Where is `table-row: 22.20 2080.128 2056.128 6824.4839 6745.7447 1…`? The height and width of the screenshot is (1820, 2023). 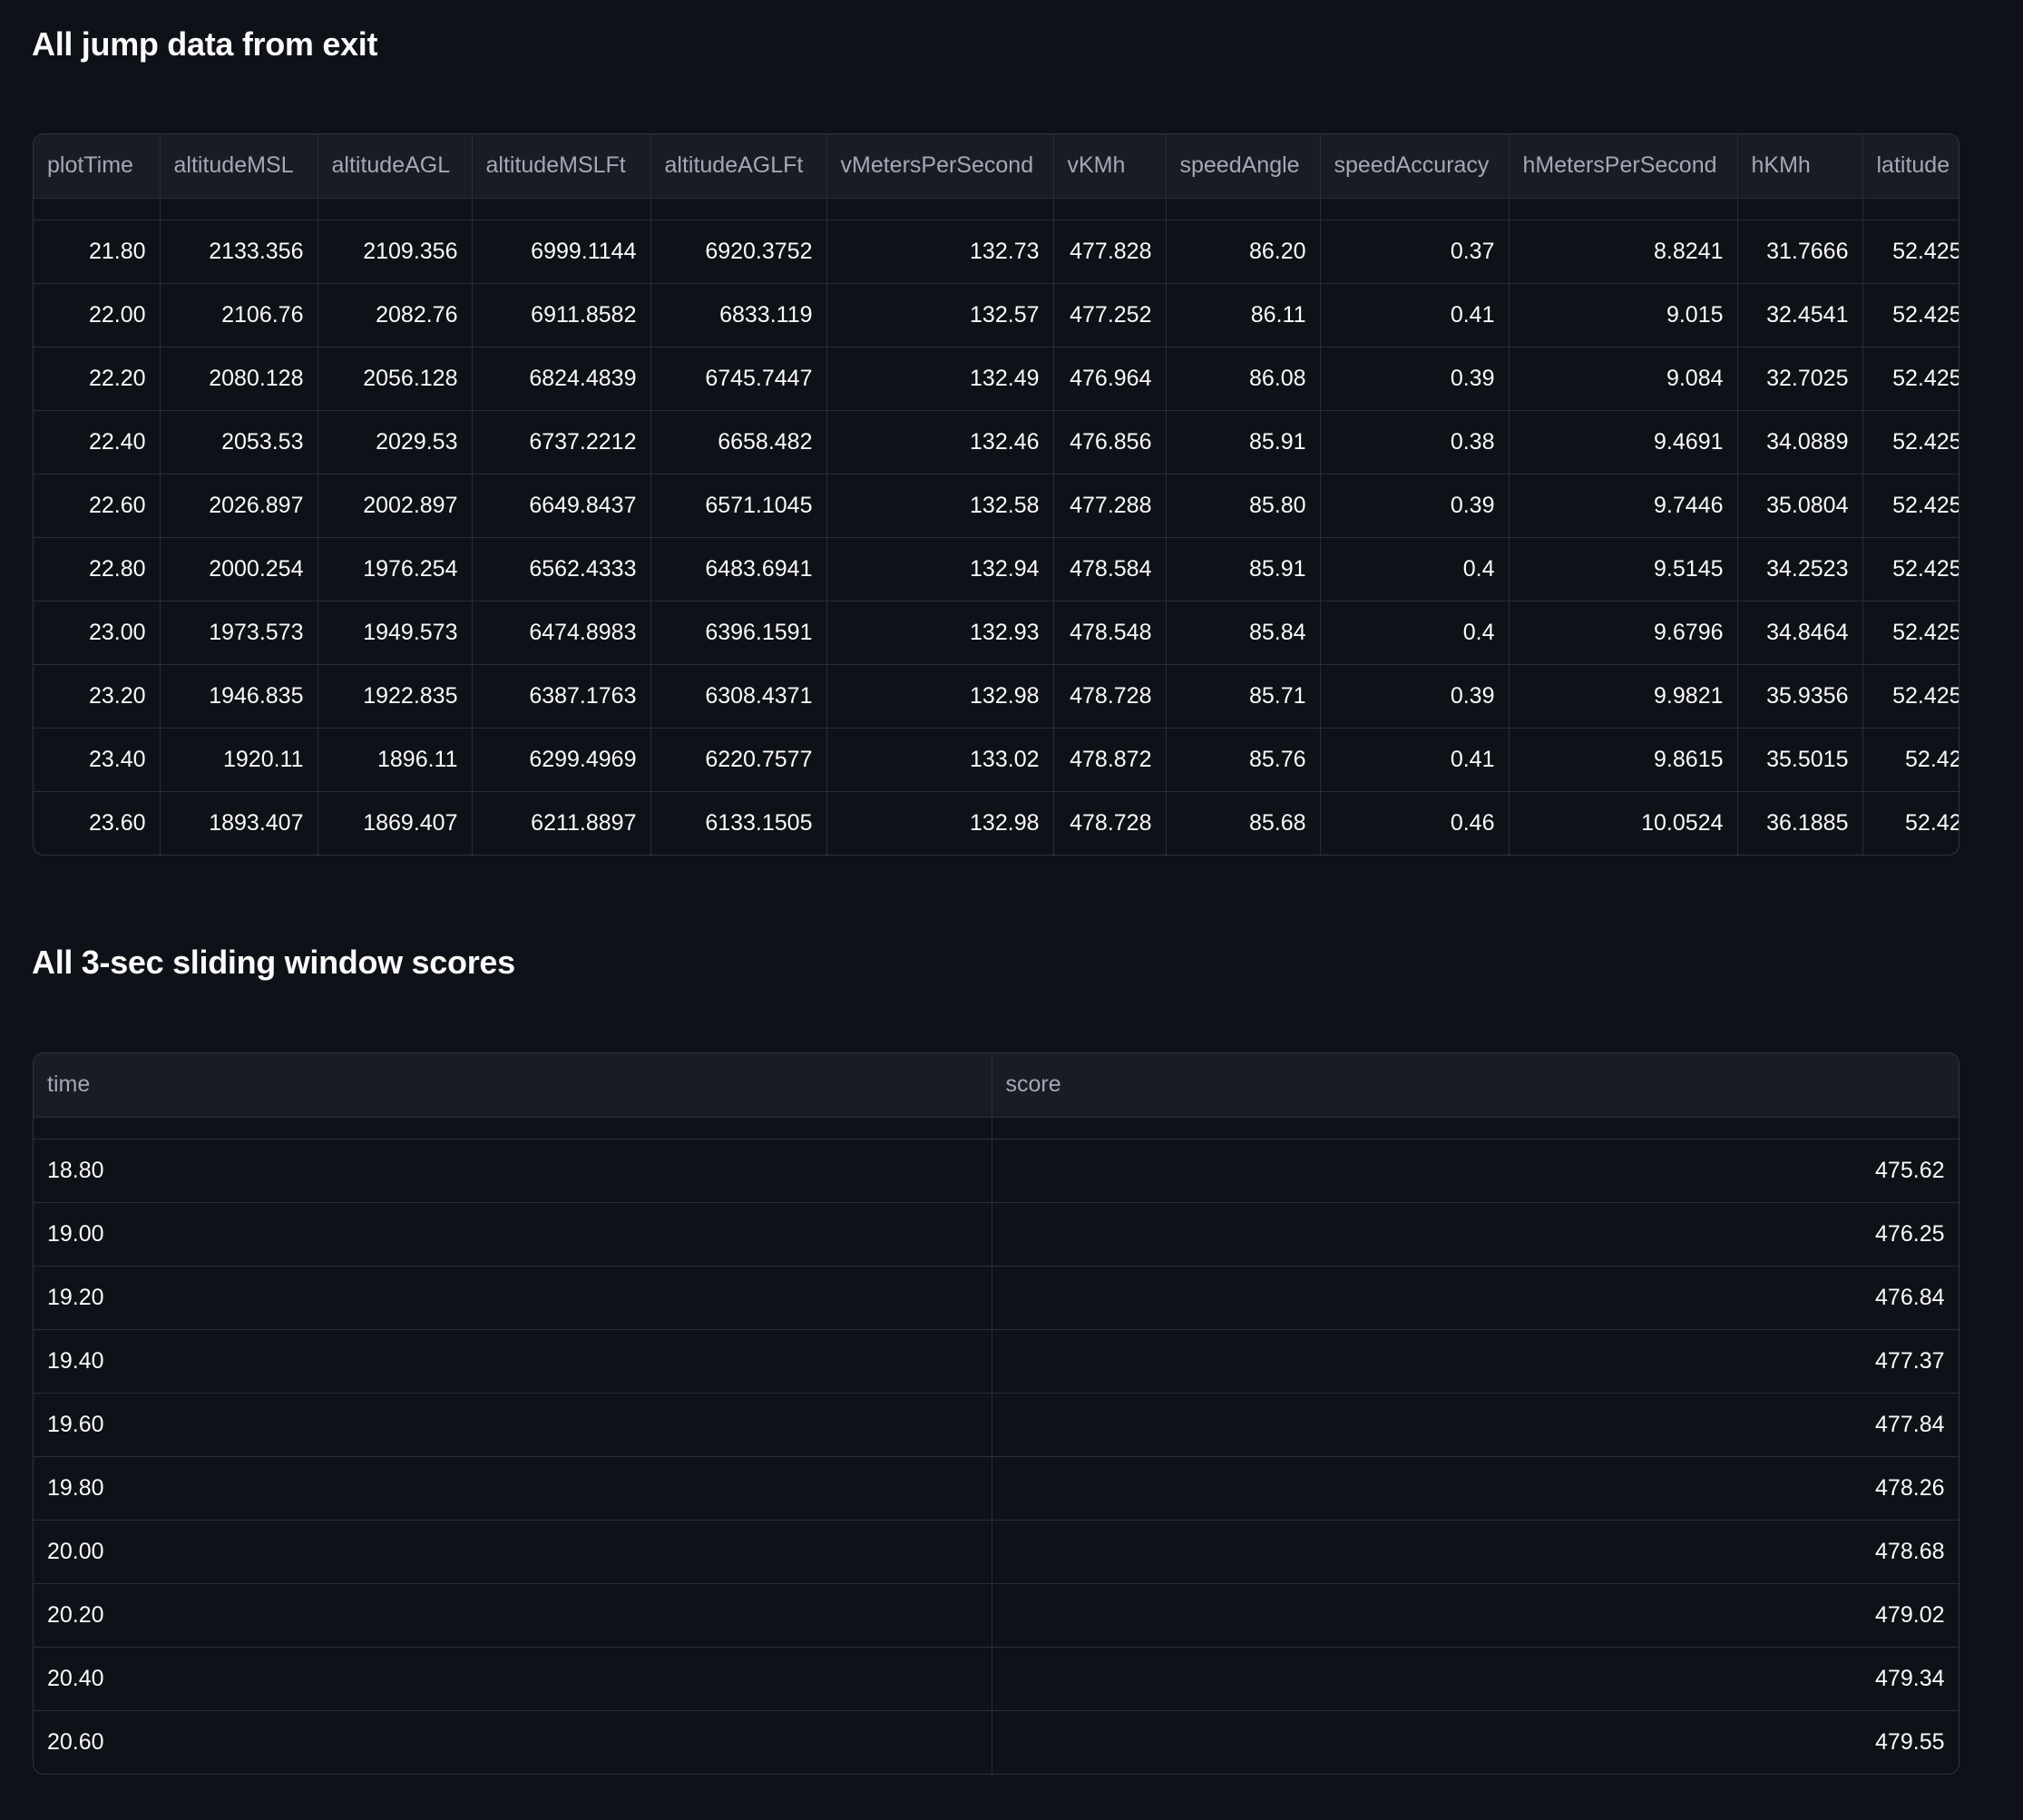
table-row: 22.20 2080.128 2056.128 6824.4839 6745.7447 1… is located at coordinates (996, 379).